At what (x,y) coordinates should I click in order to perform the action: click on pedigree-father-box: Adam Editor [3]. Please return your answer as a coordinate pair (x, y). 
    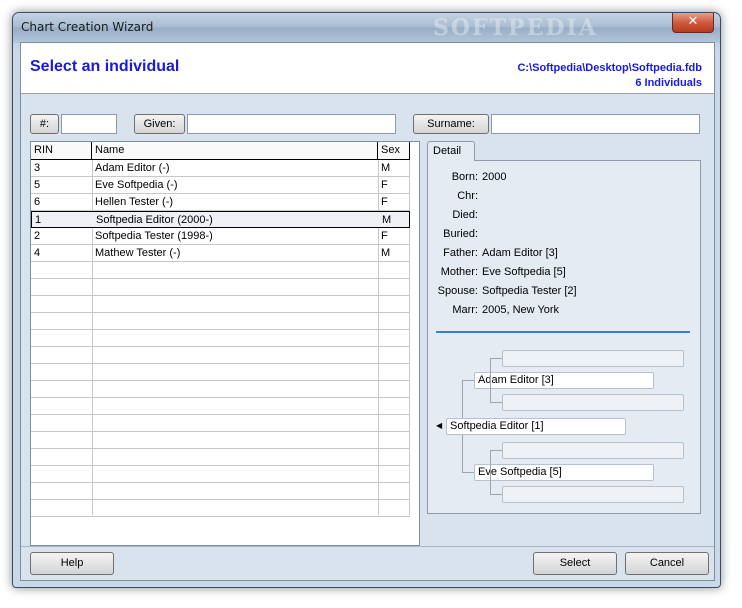
    Looking at the image, I should click on (564, 380).